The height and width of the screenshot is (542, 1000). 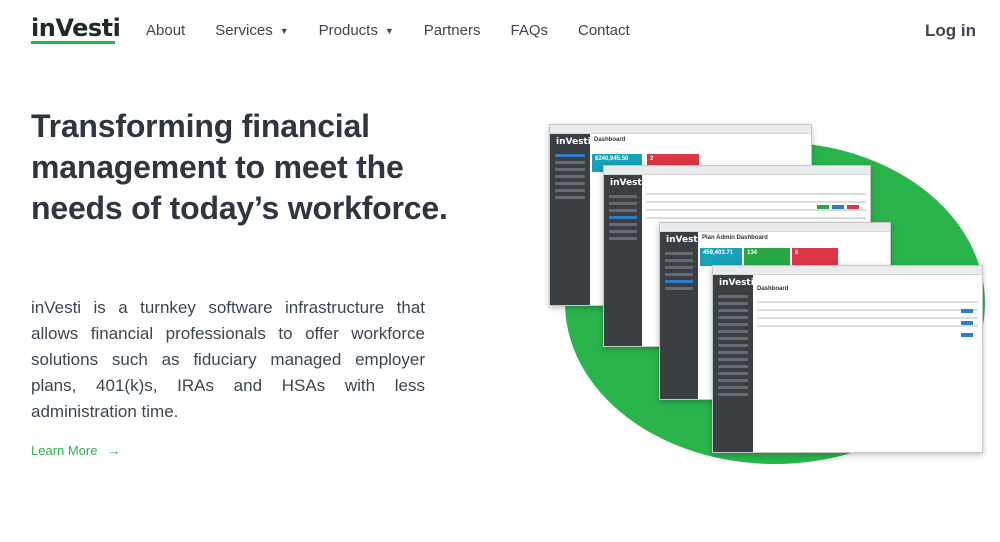 I want to click on nav-item-label: About, so click(x=166, y=30).